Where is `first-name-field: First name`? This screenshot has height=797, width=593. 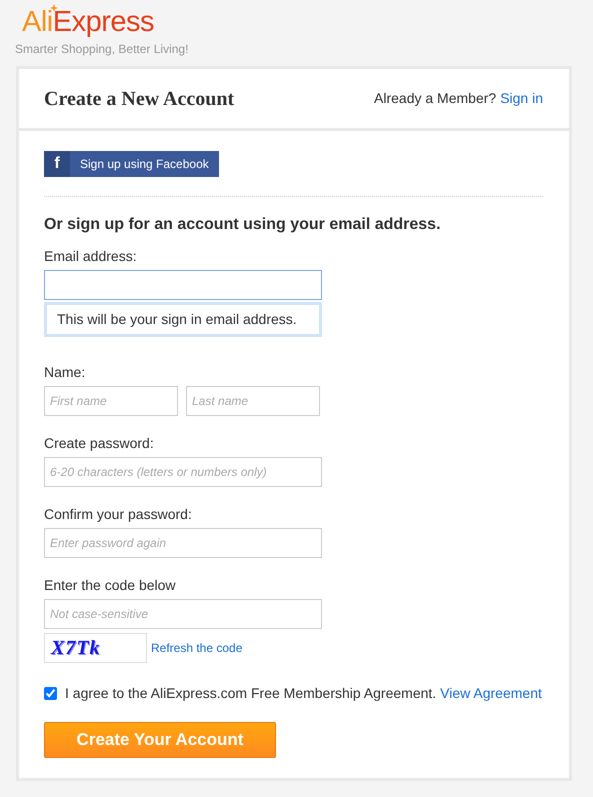 first-name-field: First name is located at coordinates (111, 401).